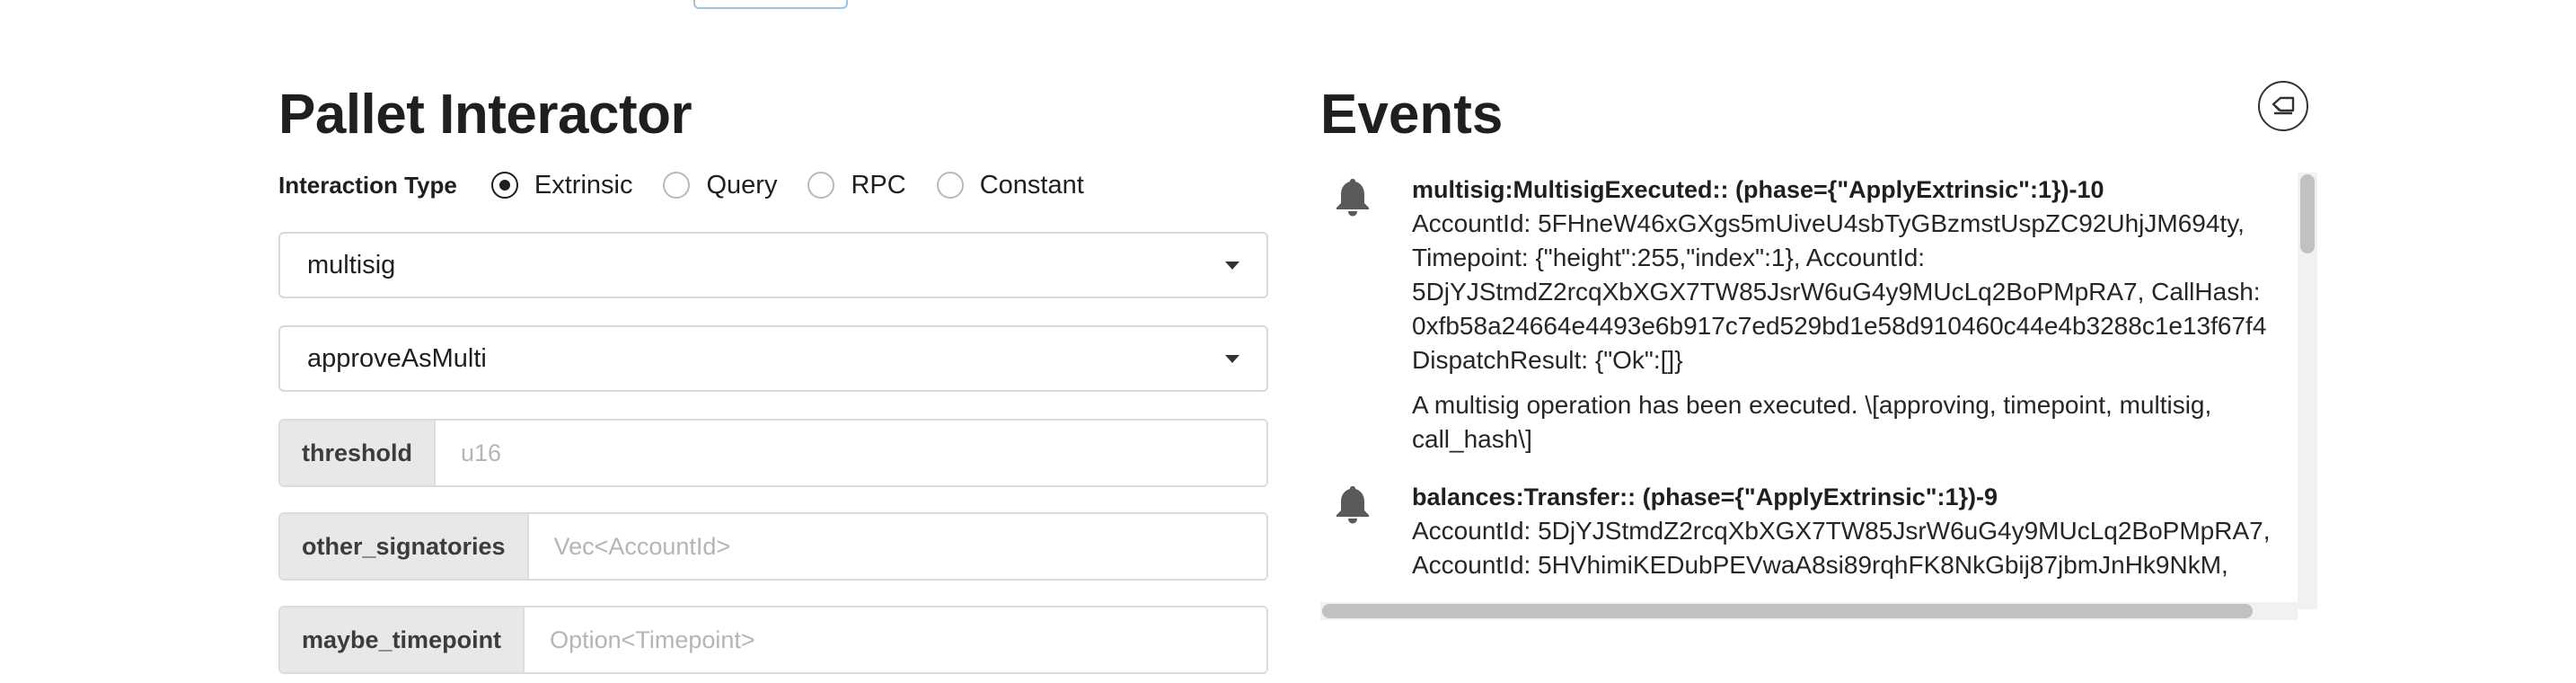  I want to click on param-threshold: threshold, so click(773, 453).